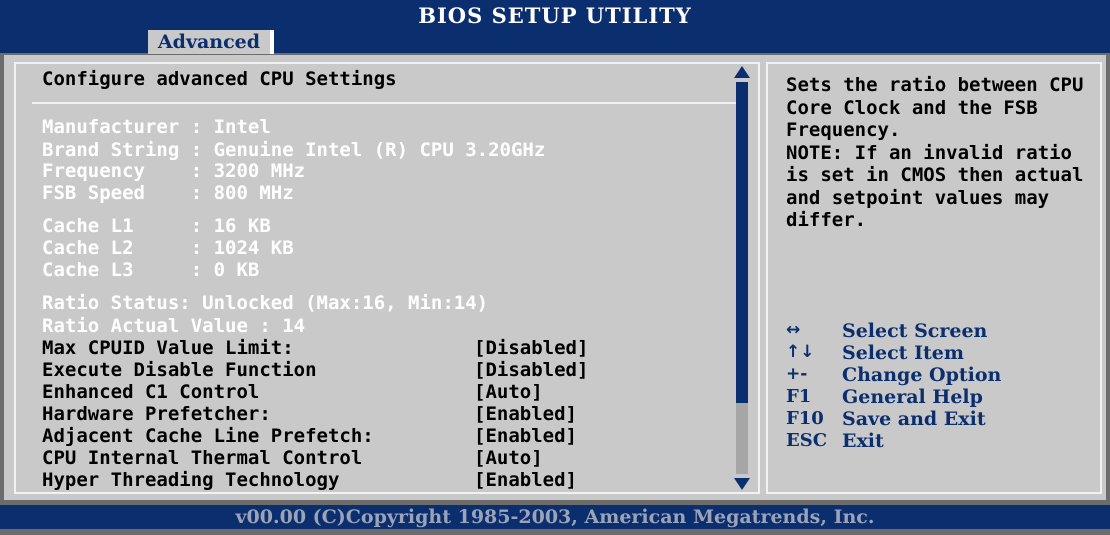 This screenshot has width=1110, height=535. Describe the element at coordinates (799, 396) in the screenshot. I see `key-hint-key: F1` at that location.